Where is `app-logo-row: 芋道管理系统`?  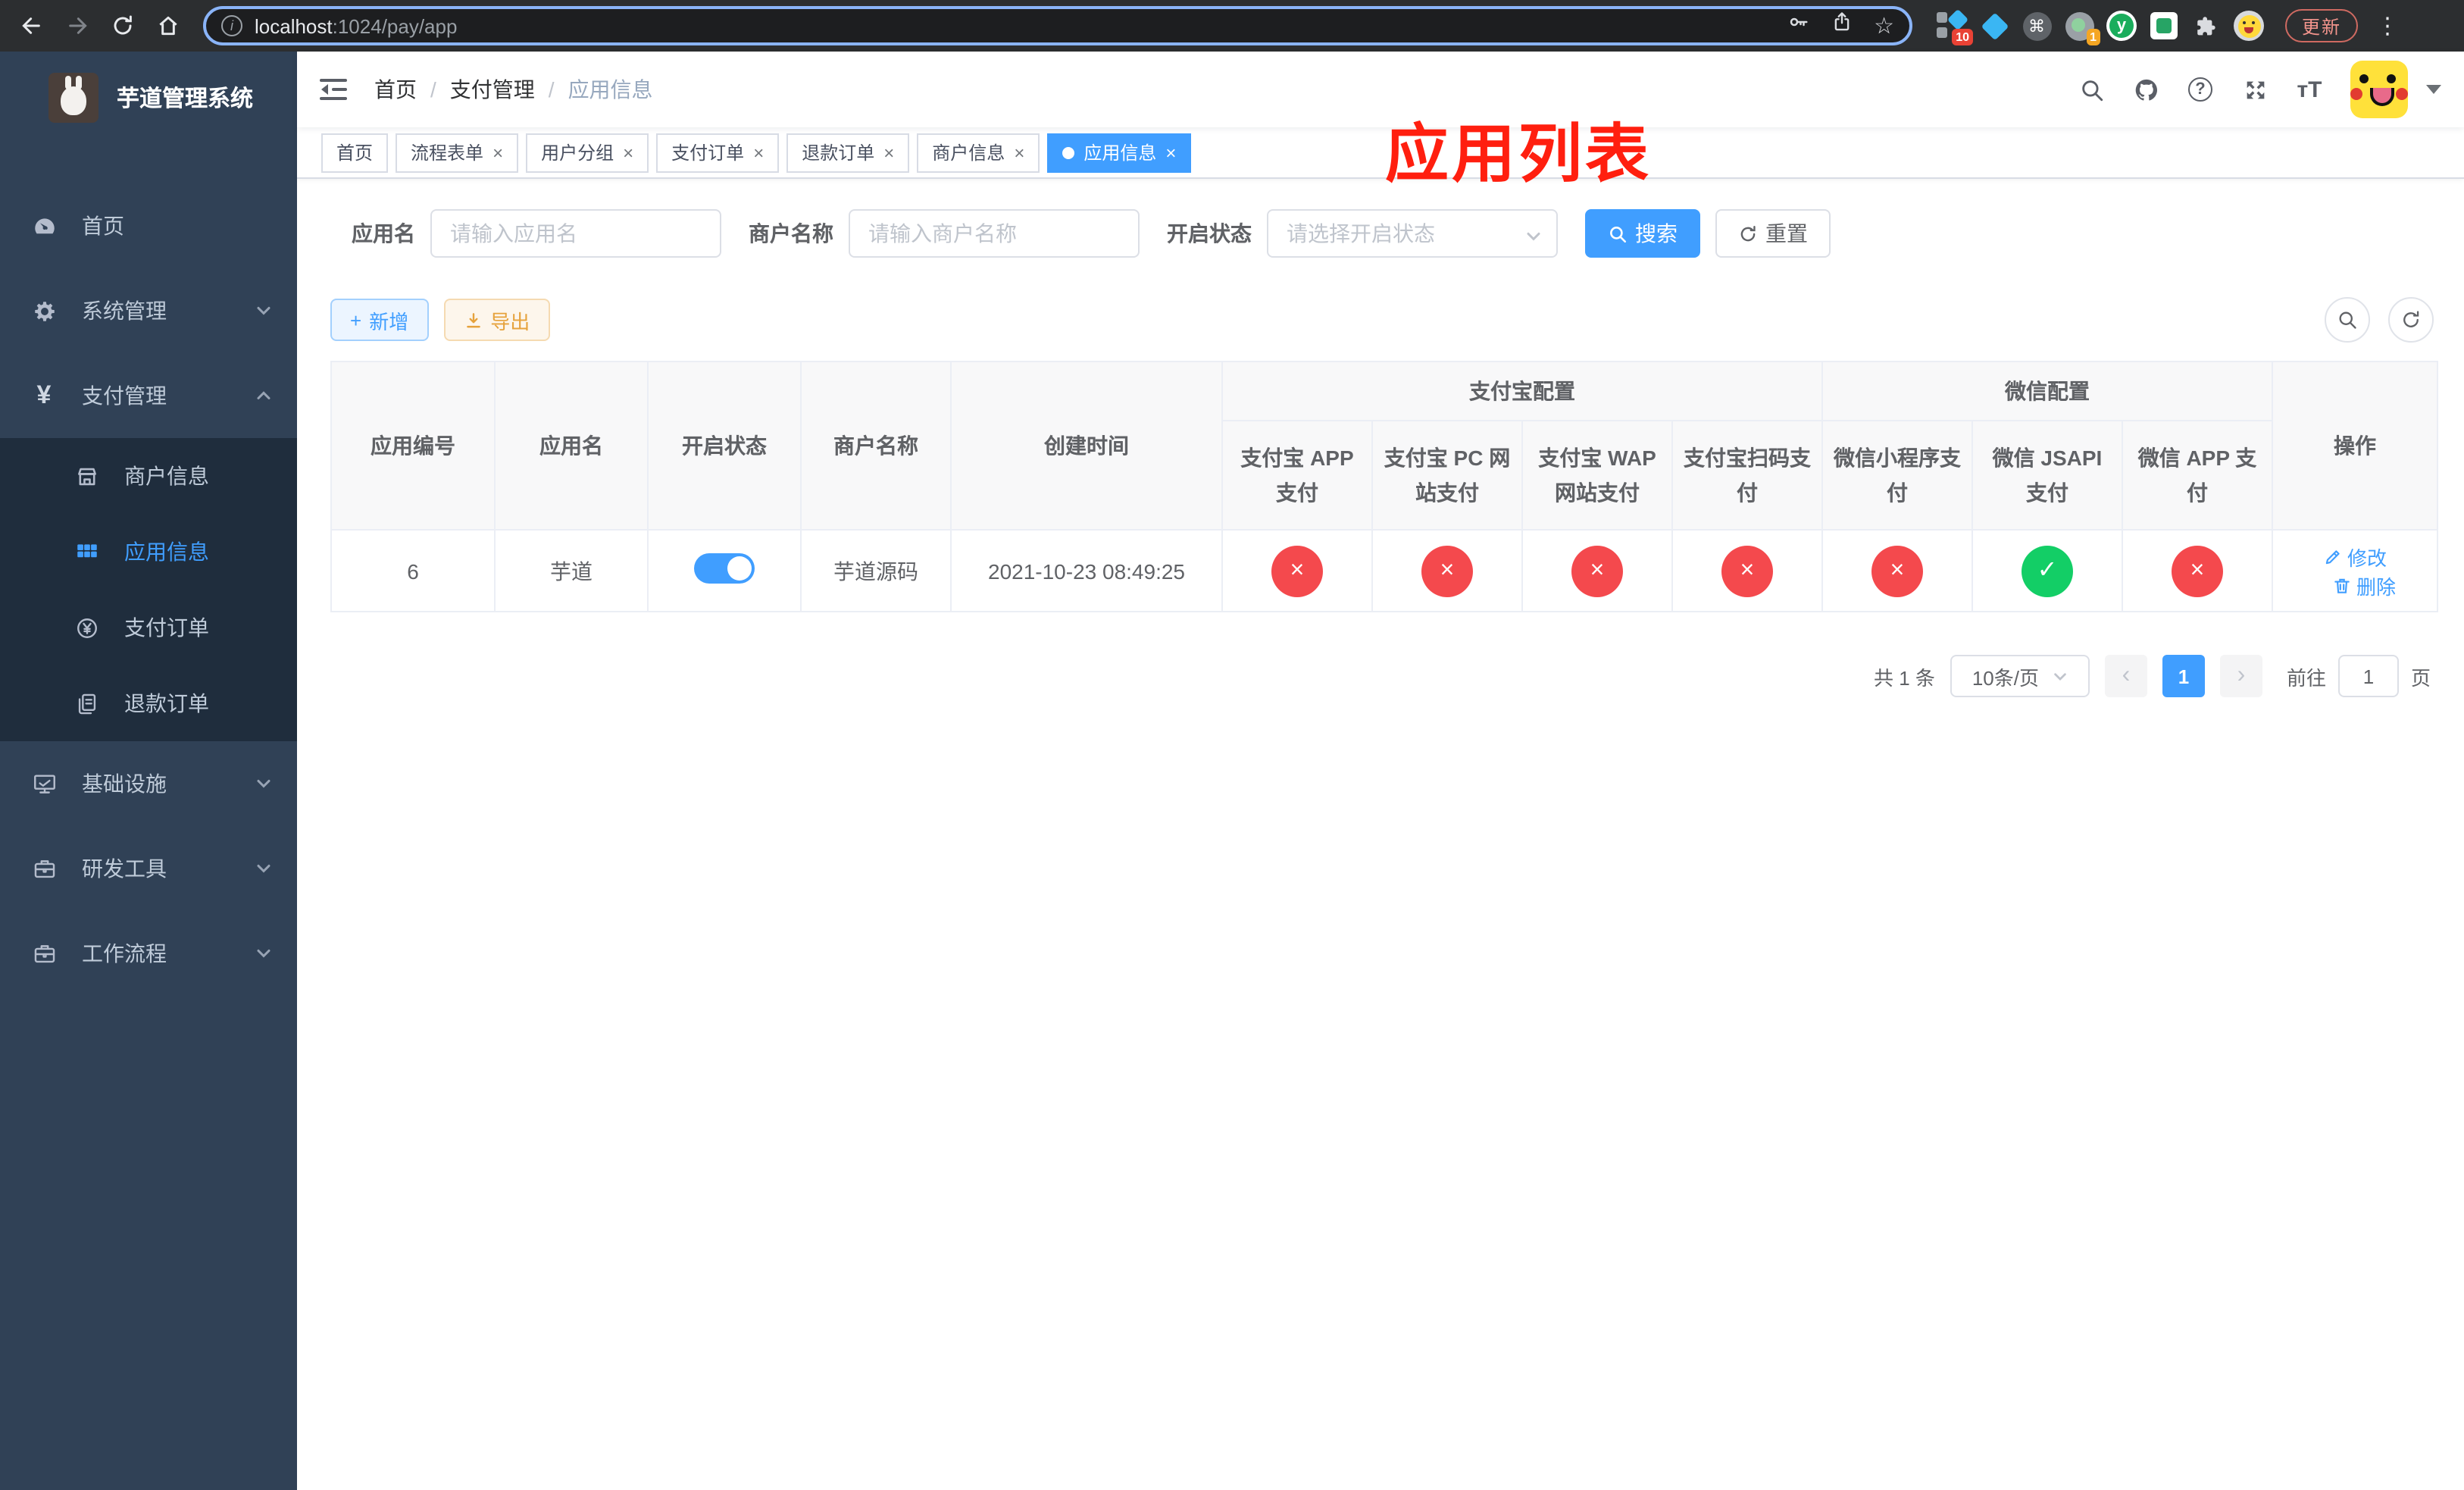 app-logo-row: 芋道管理系统 is located at coordinates (148, 97).